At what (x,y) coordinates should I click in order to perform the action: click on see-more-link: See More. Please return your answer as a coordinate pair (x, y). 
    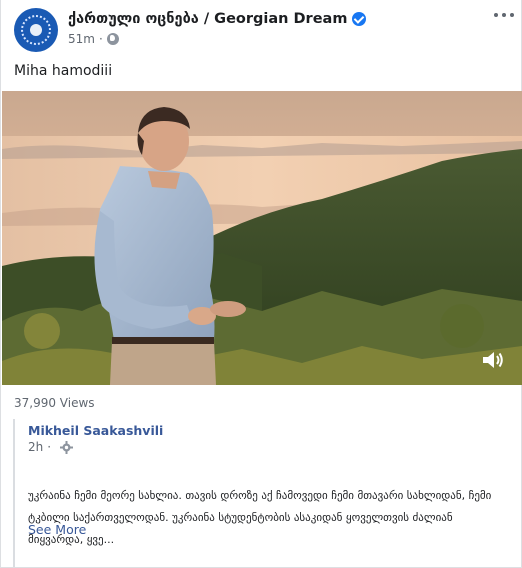
    Looking at the image, I should click on (57, 529).